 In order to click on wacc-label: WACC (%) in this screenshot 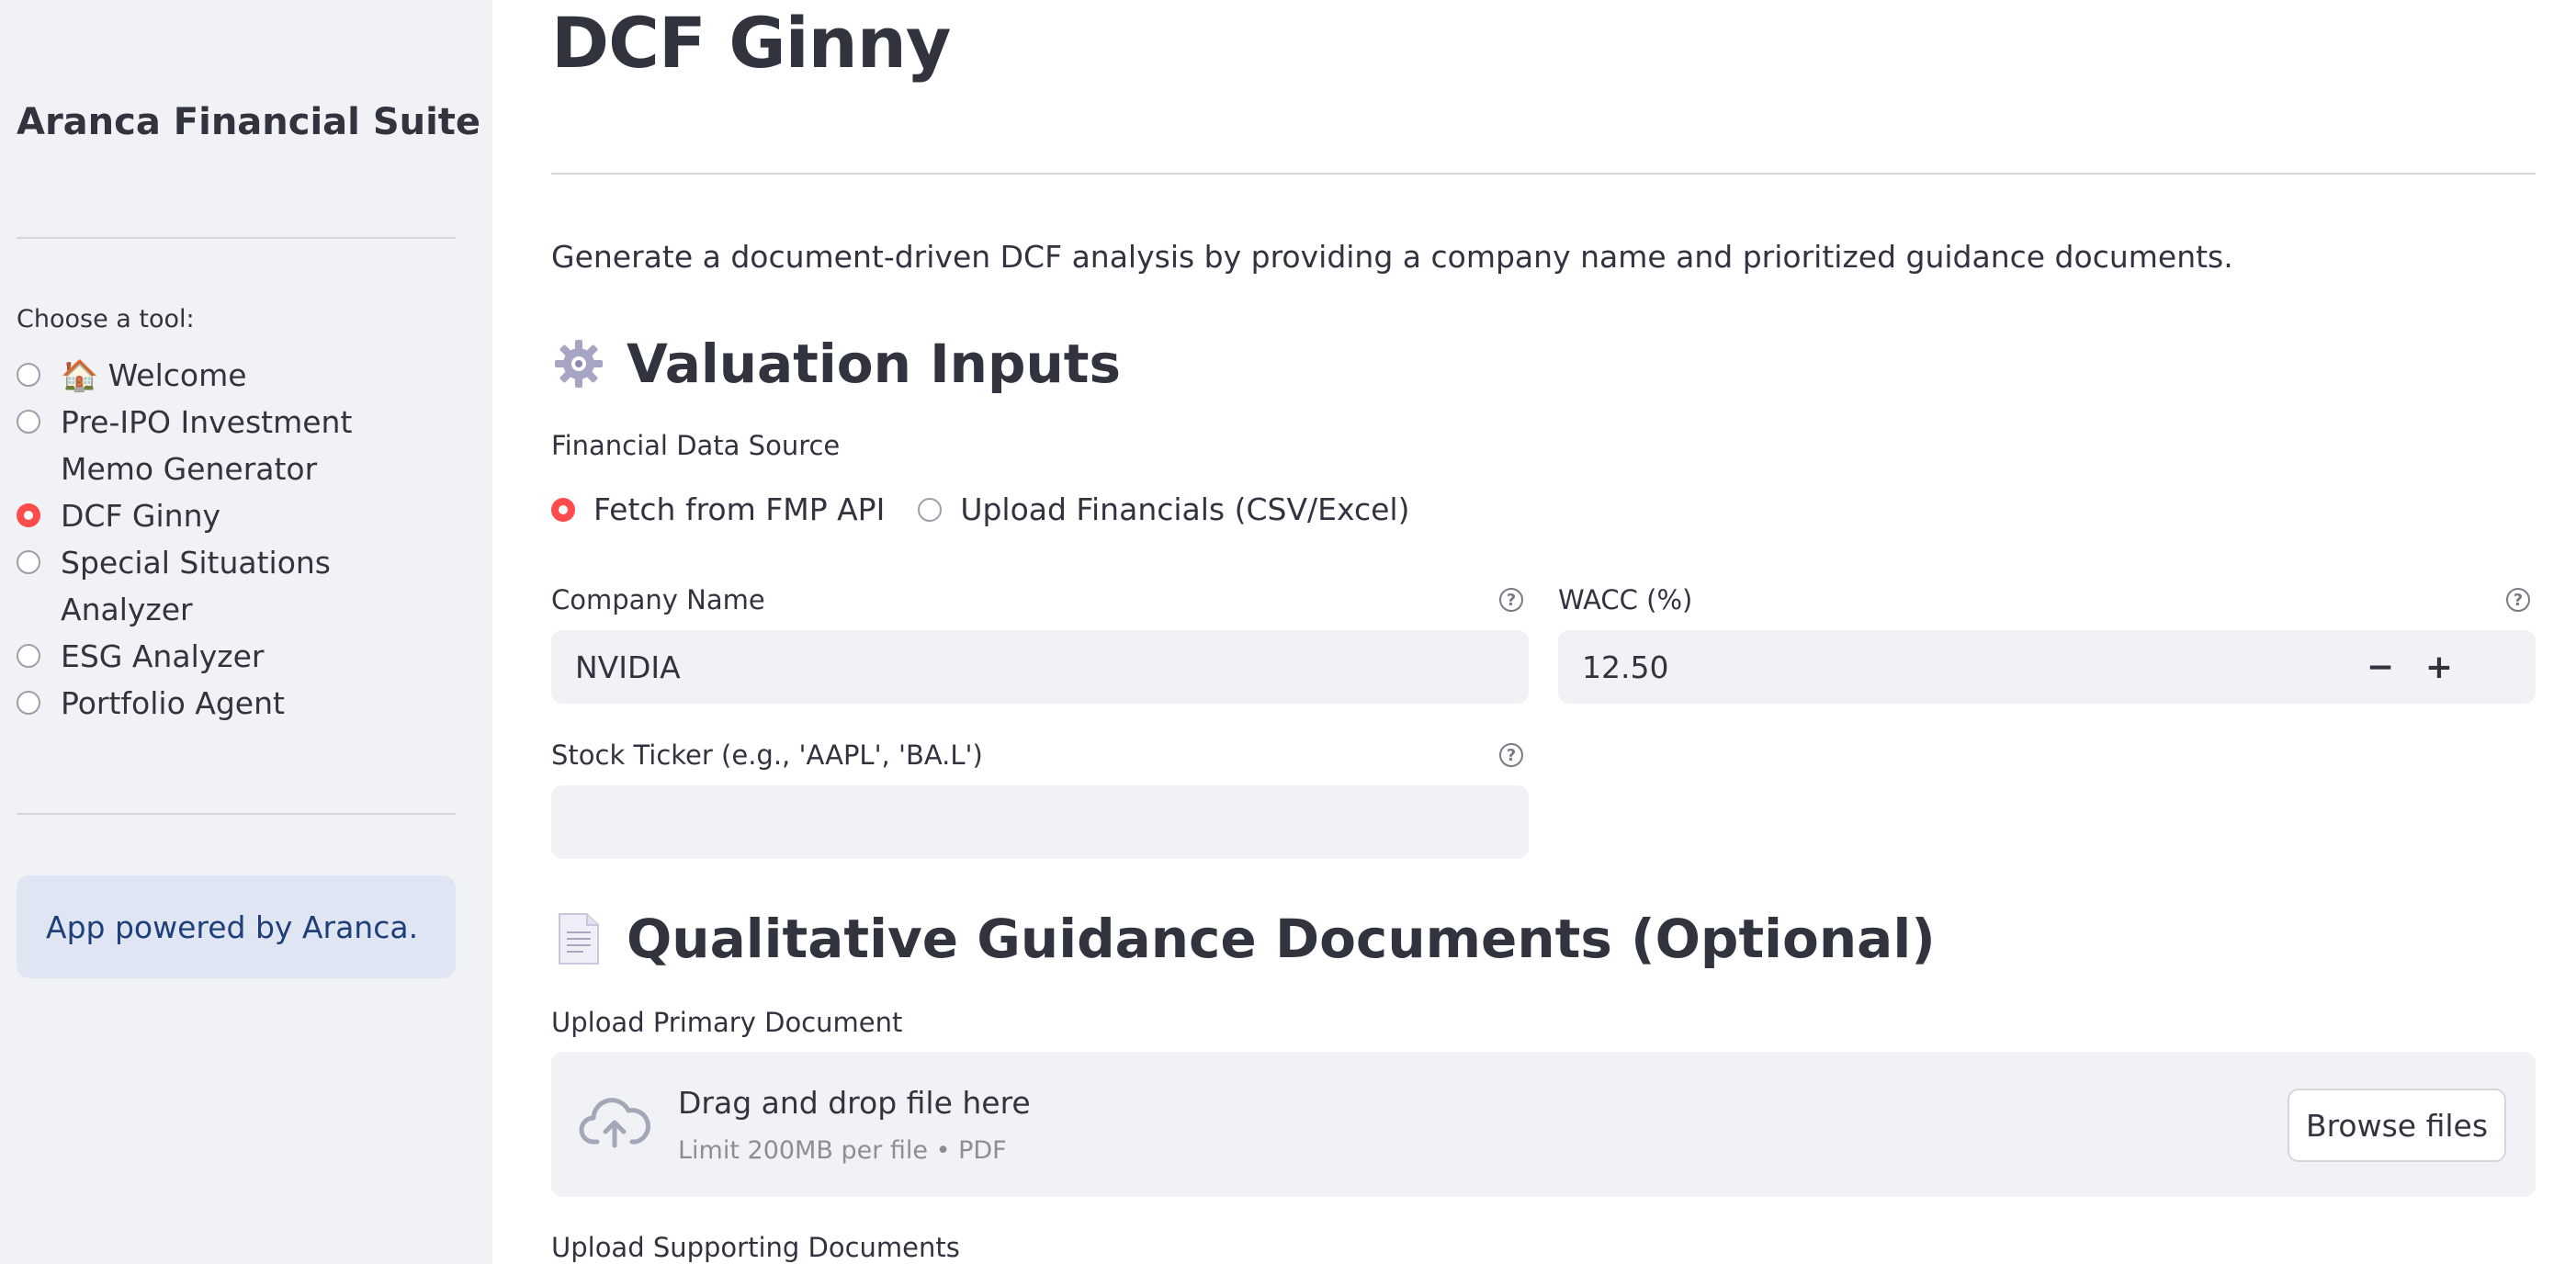, I will do `click(1625, 599)`.